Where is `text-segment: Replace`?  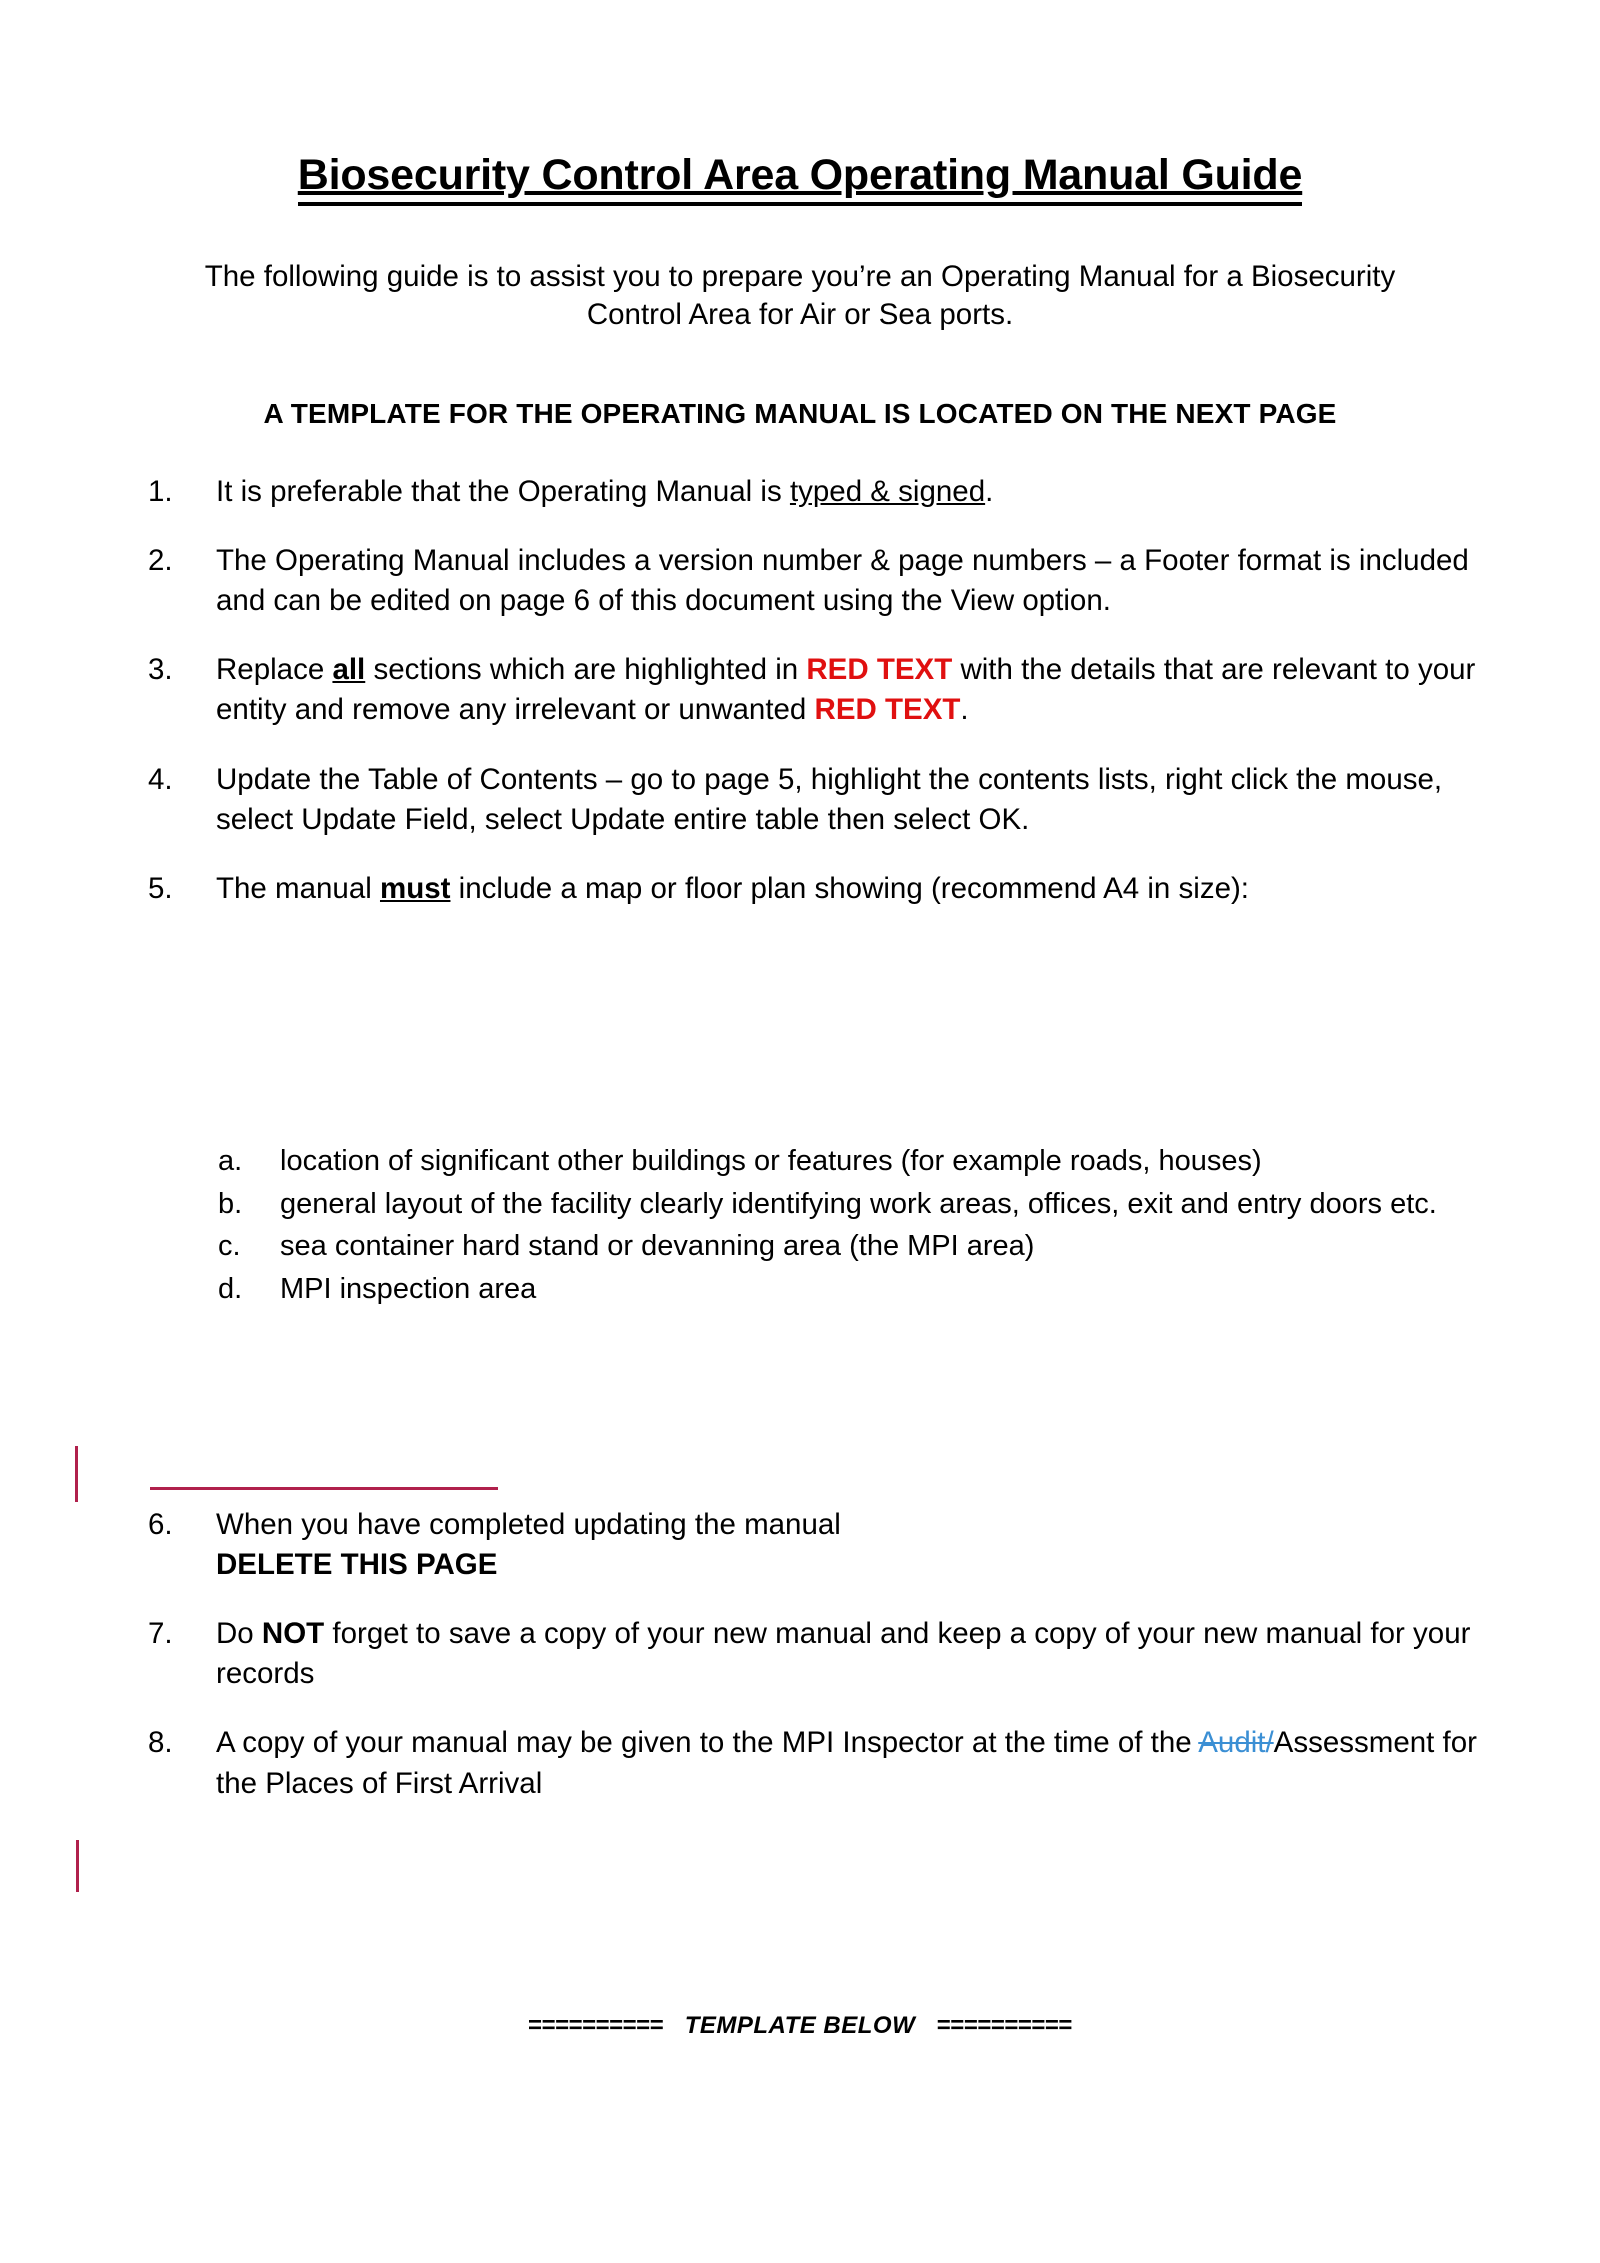 text-segment: Replace is located at coordinates (274, 670).